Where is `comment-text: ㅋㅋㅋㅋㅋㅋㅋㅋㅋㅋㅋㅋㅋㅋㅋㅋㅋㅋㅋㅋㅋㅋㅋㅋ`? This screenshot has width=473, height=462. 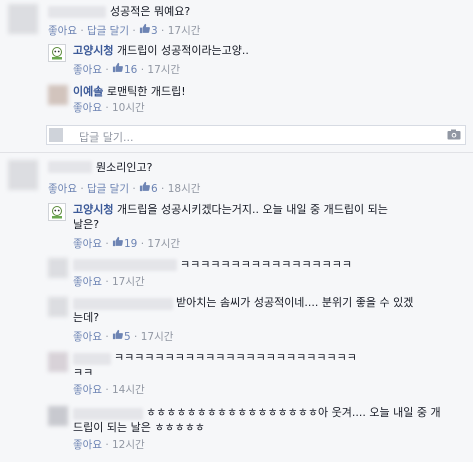
comment-text: ㅋㅋㅋㅋㅋㅋㅋㅋㅋㅋㅋㅋㅋㅋㅋㅋㅋㅋㅋㅋㅋㅋㅋㅋ is located at coordinates (235, 357).